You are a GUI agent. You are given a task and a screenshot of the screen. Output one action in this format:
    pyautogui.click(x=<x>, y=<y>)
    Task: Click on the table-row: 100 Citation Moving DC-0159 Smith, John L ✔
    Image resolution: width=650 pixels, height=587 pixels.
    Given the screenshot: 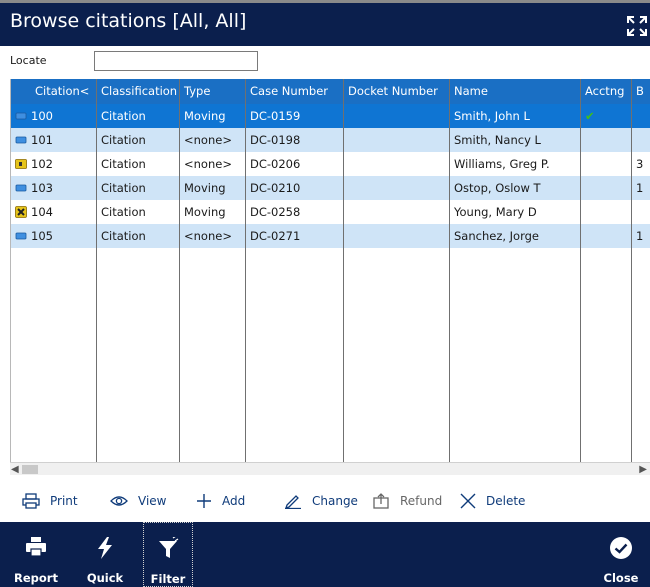 What is the action you would take?
    pyautogui.click(x=330, y=116)
    